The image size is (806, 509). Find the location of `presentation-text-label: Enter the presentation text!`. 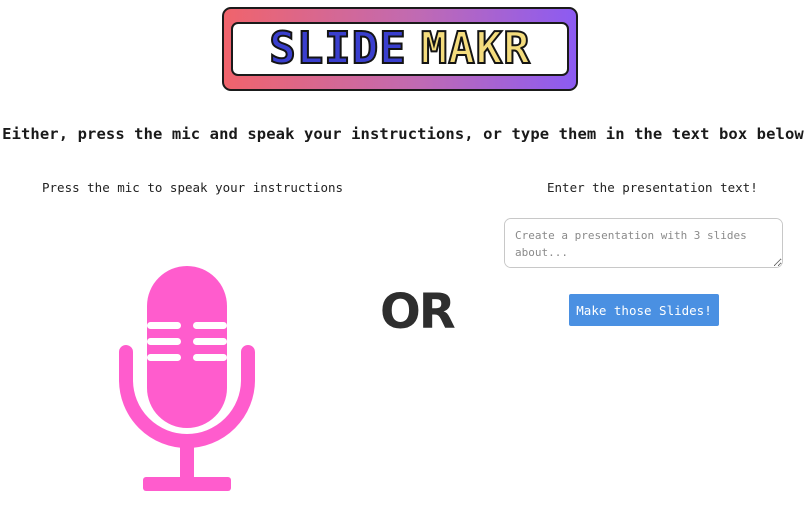

presentation-text-label: Enter the presentation text! is located at coordinates (652, 187).